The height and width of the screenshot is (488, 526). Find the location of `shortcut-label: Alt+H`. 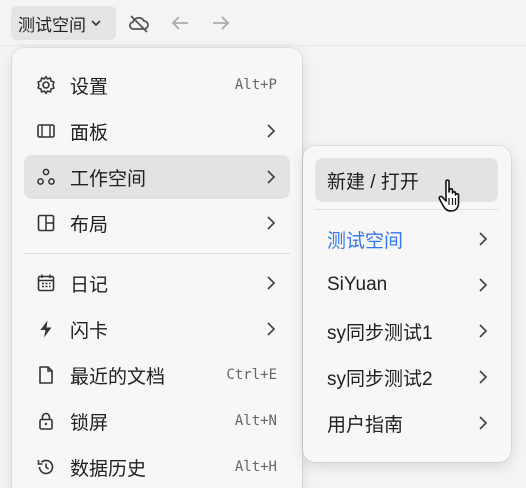

shortcut-label: Alt+H is located at coordinates (255, 467).